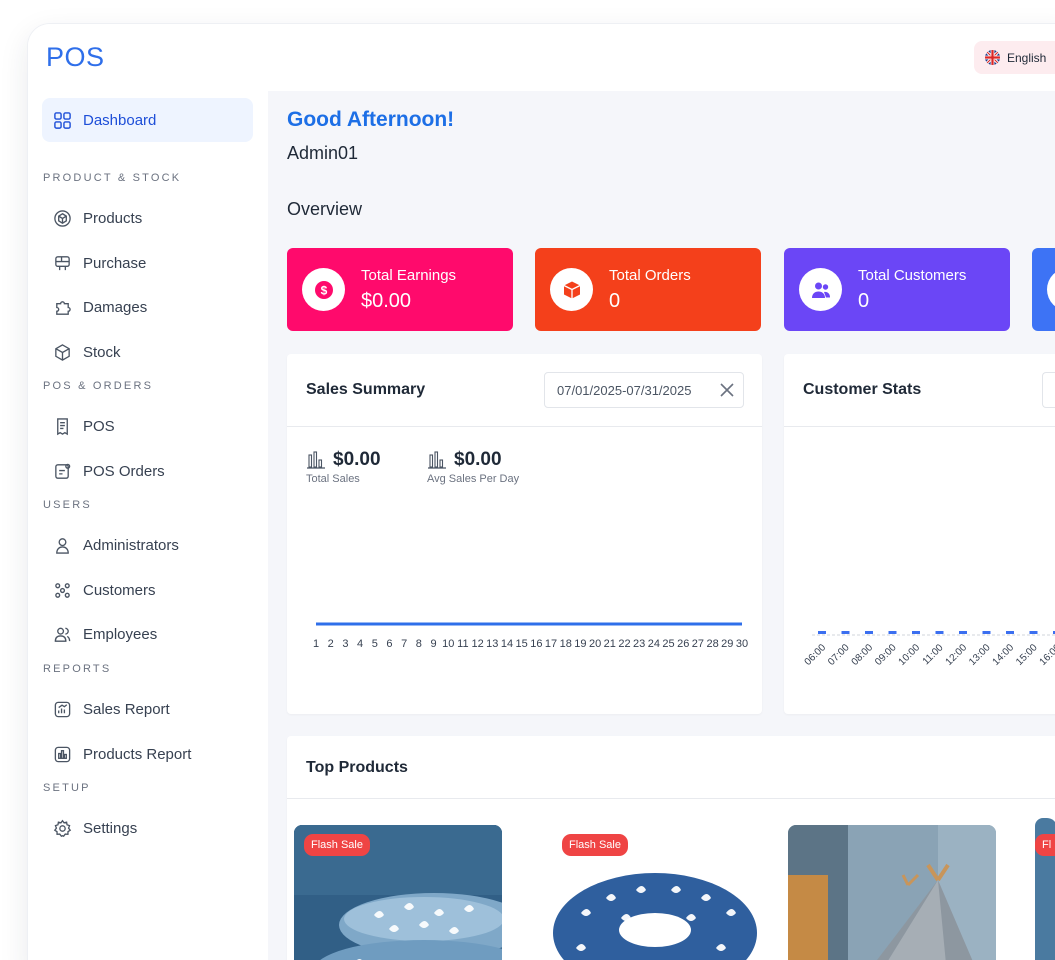 Image resolution: width=1055 pixels, height=960 pixels. Describe the element at coordinates (892, 889) in the screenshot. I see `product-card` at that location.